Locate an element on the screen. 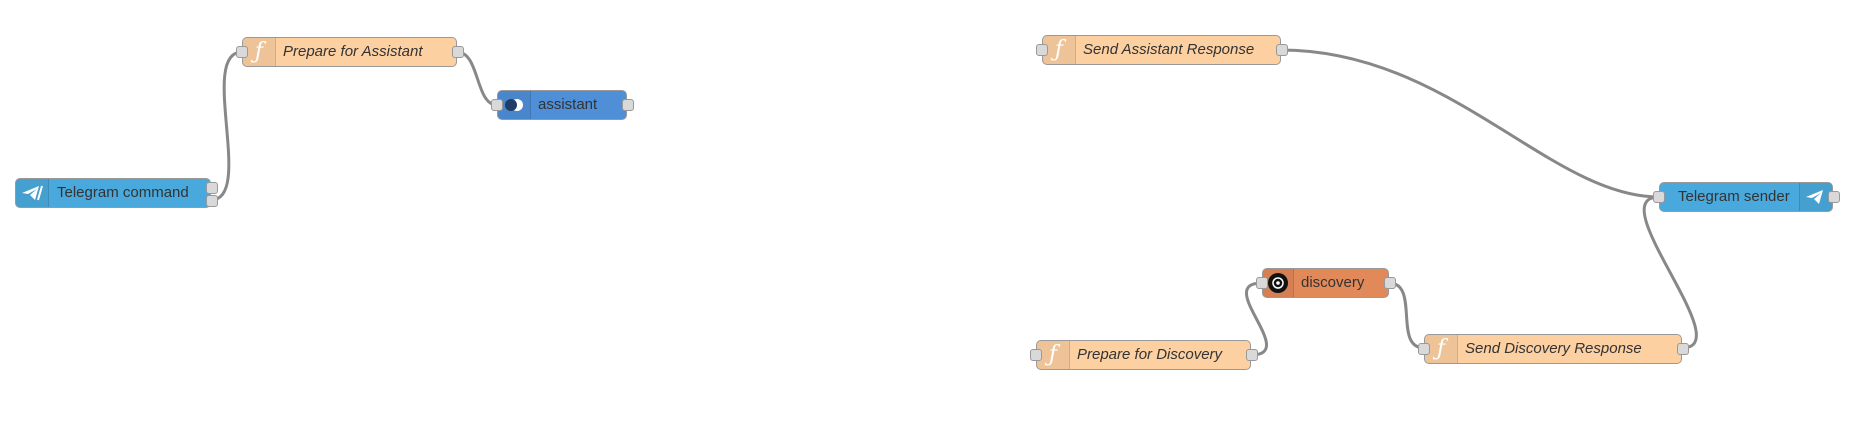  node-telegram-command: Telegram command is located at coordinates (116, 193).